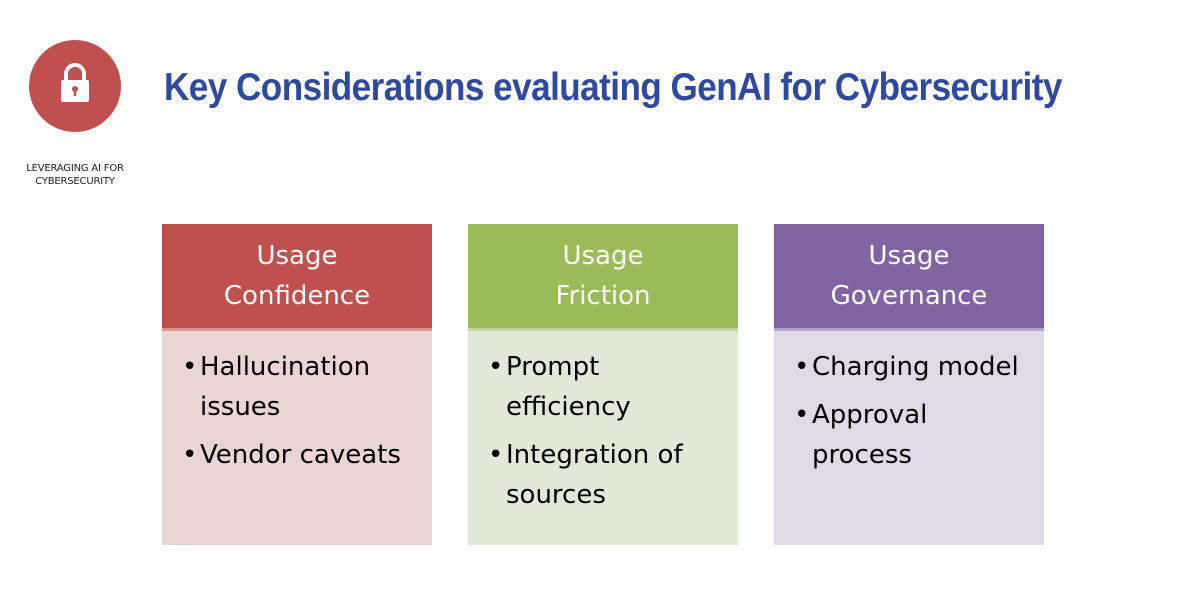  I want to click on card-header: Usage Confidence, so click(297, 276).